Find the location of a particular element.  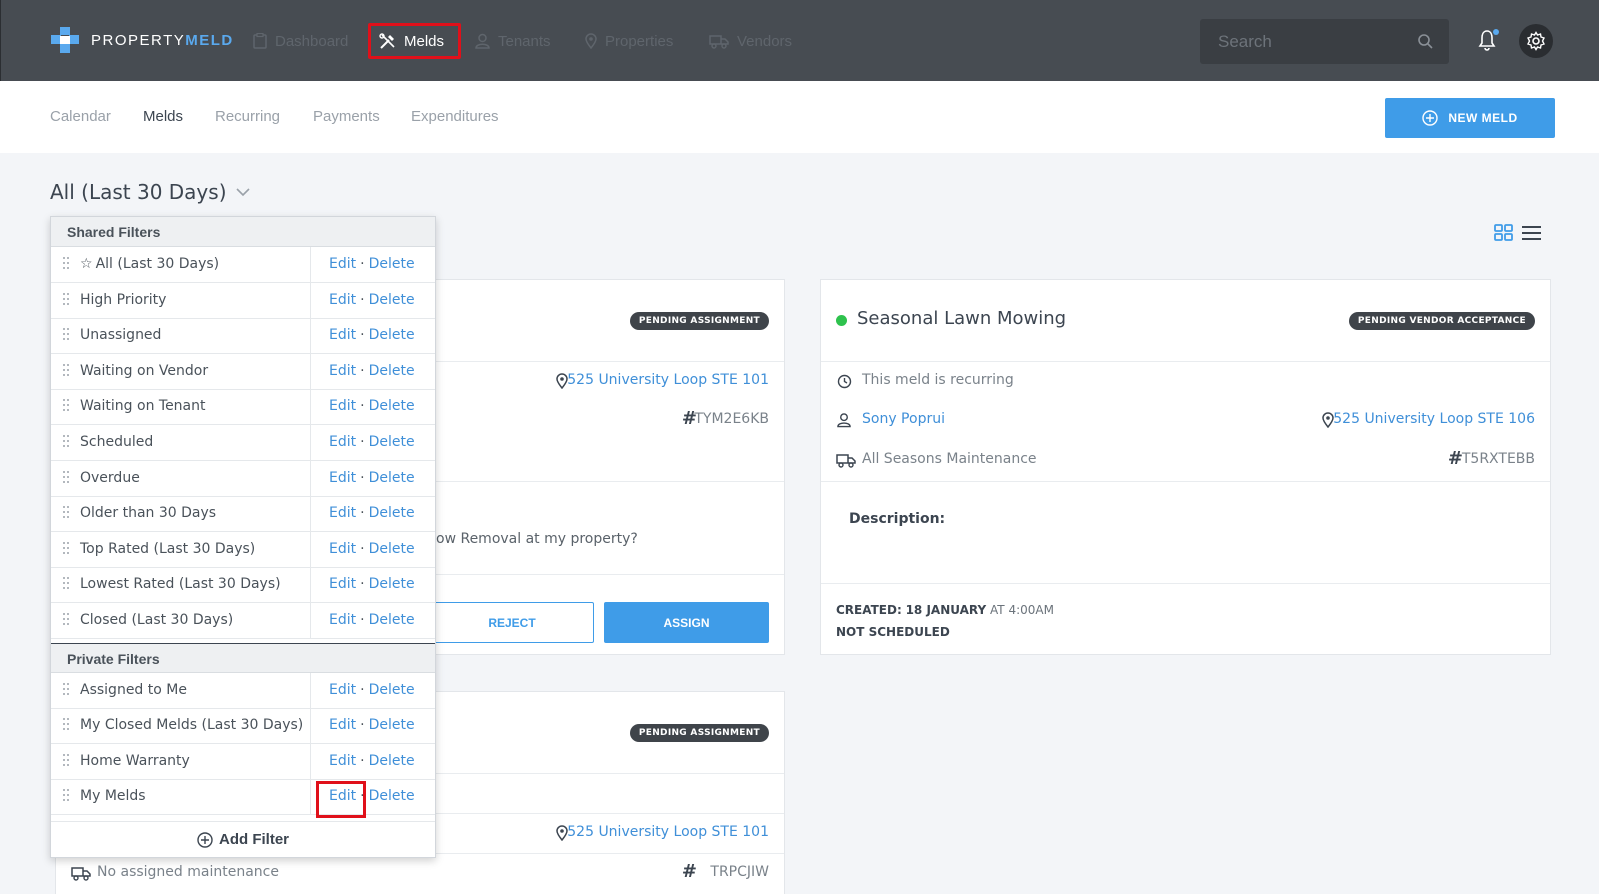

filter-row: Overdue Edit · Delete is located at coordinates (243, 478).